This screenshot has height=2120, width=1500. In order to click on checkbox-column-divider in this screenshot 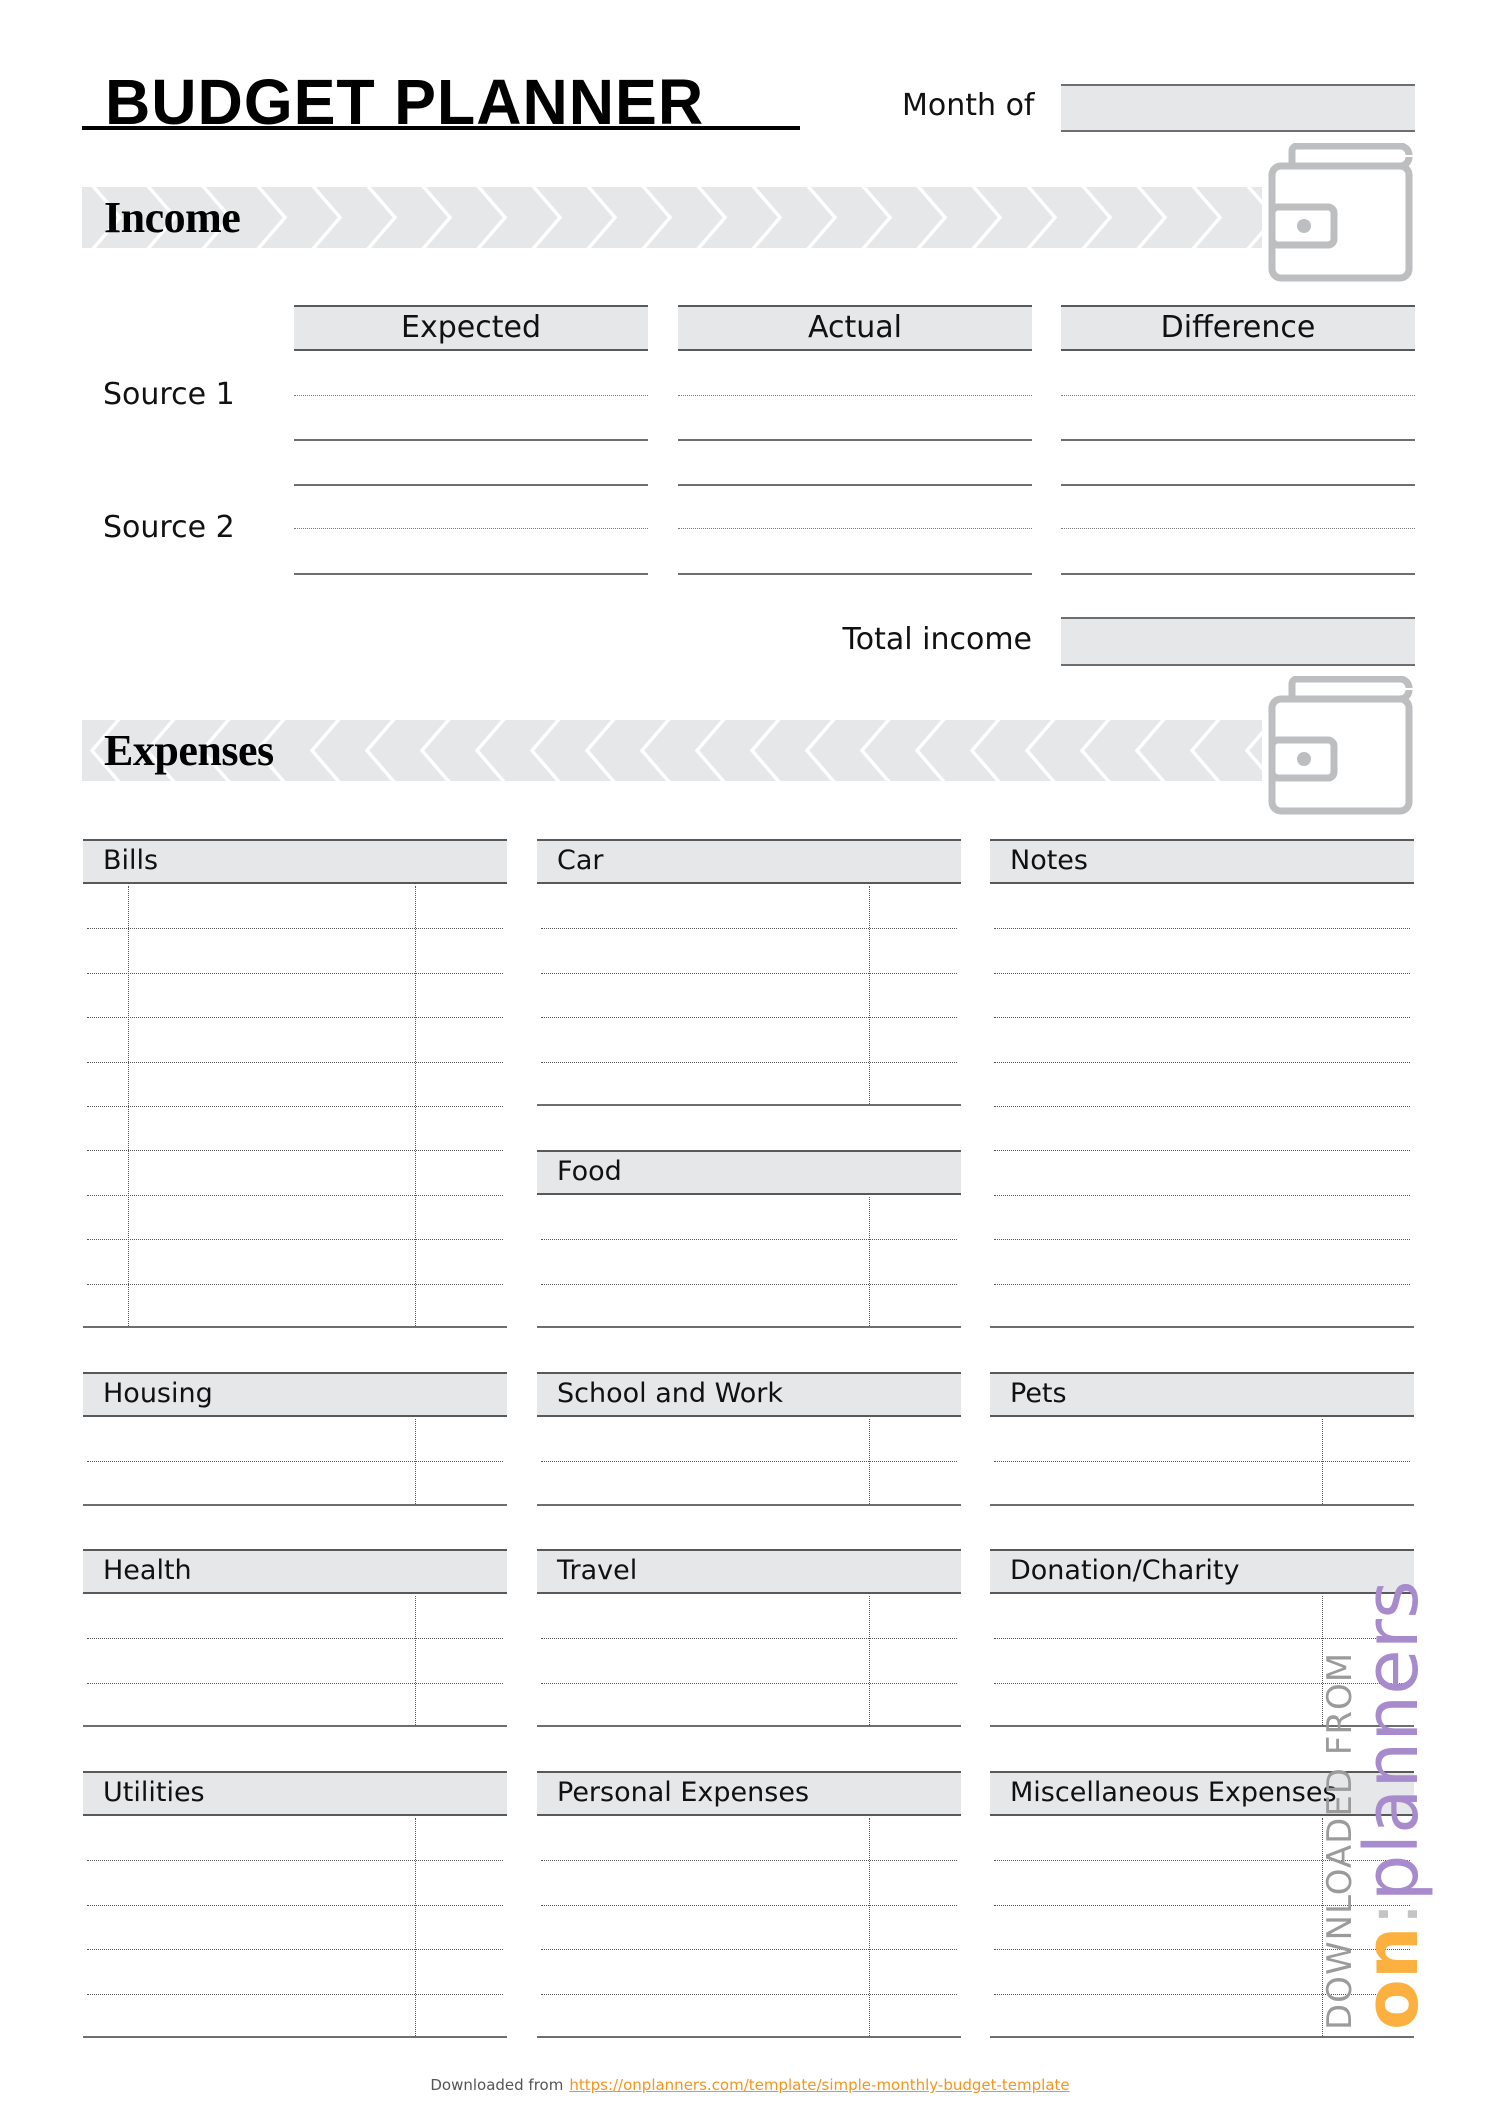, I will do `click(128, 1106)`.